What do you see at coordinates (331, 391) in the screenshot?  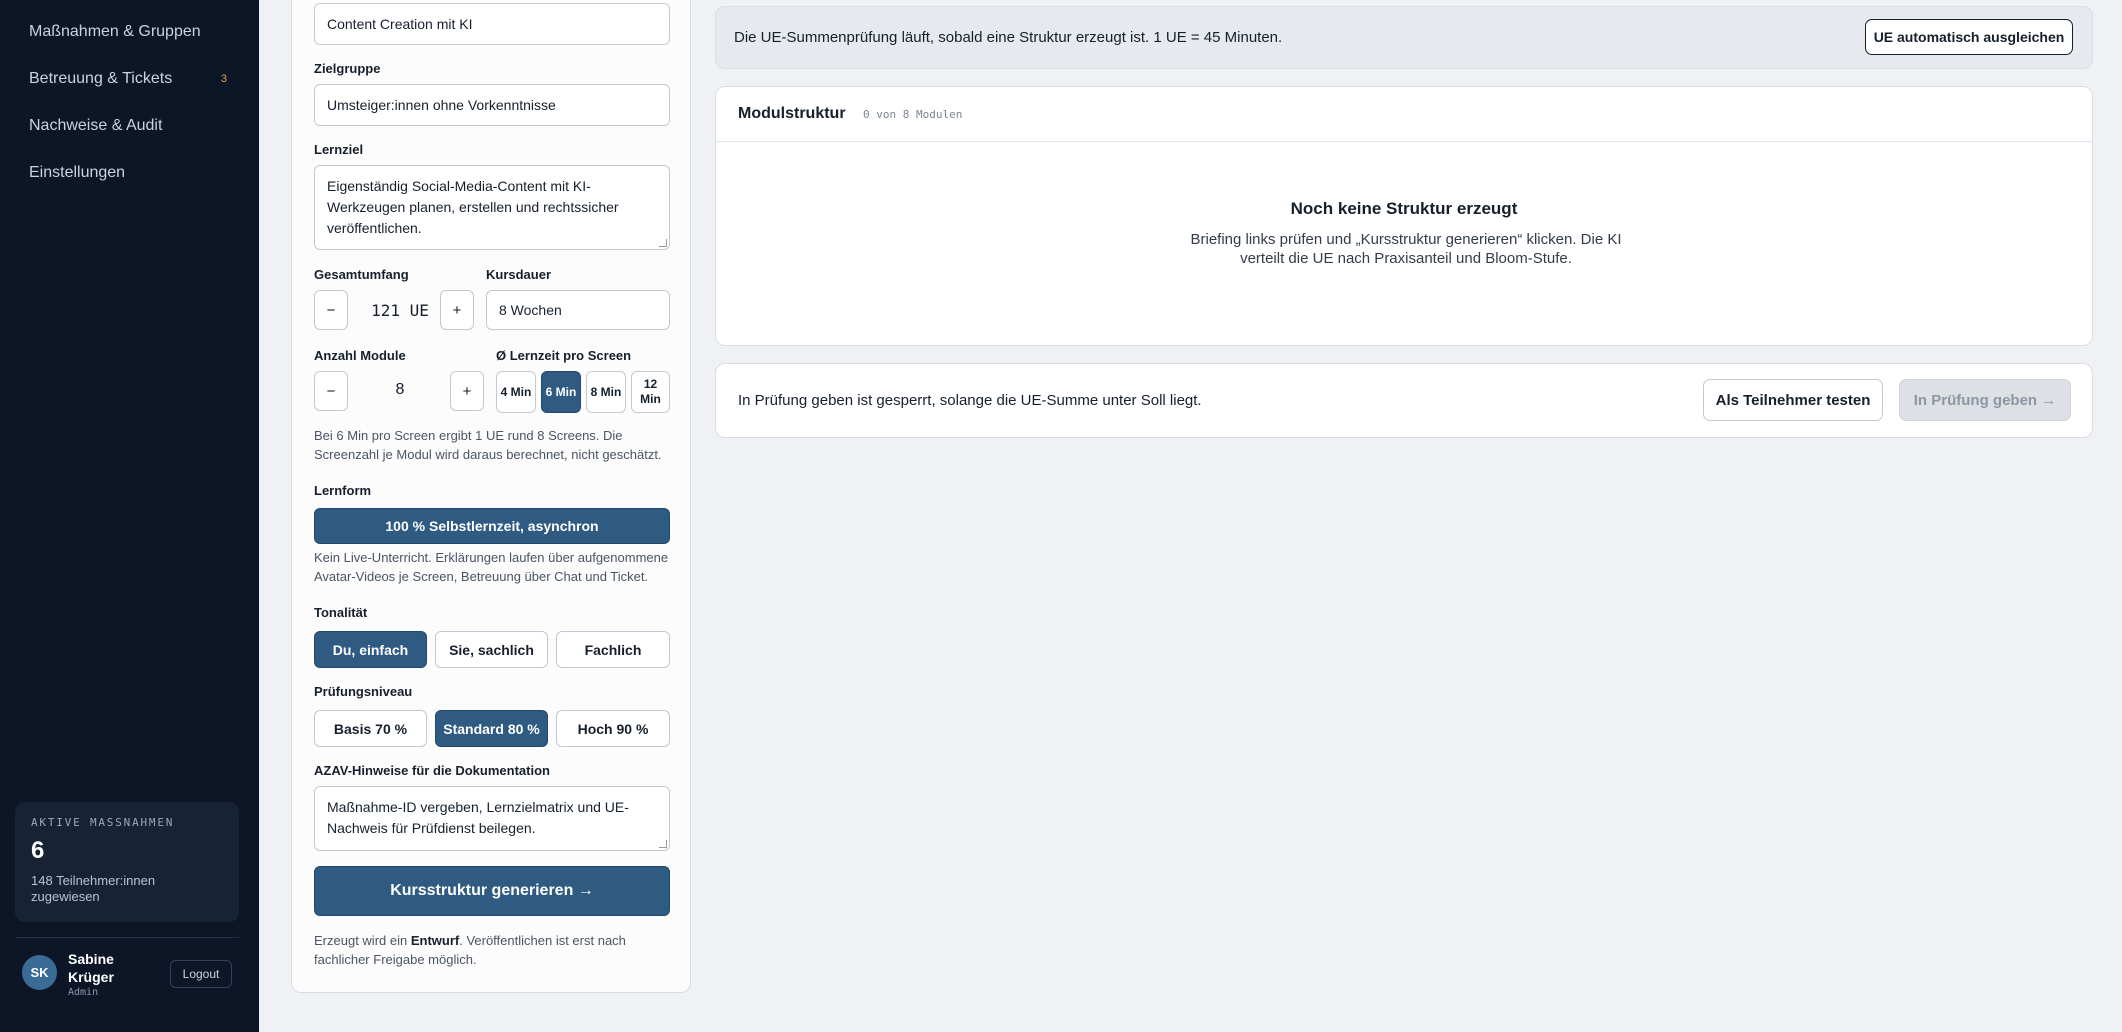 I see `modules-decrease-button: −` at bounding box center [331, 391].